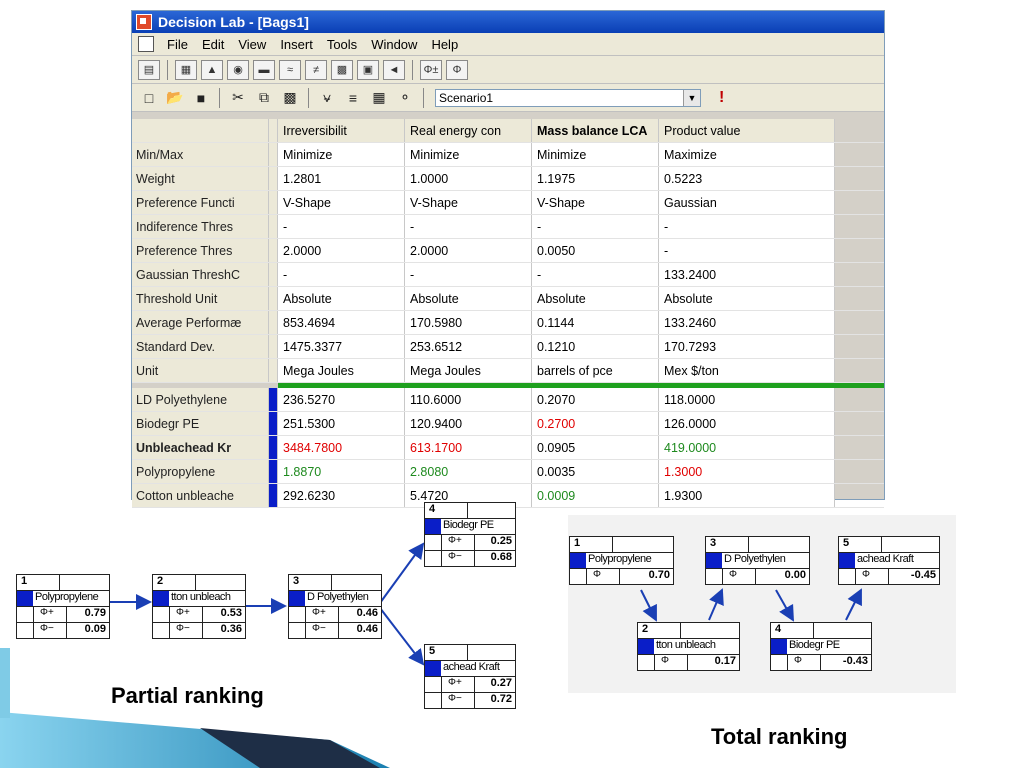 The image size is (1024, 768). What do you see at coordinates (149, 69) in the screenshot?
I see `properties-icon: ▤` at bounding box center [149, 69].